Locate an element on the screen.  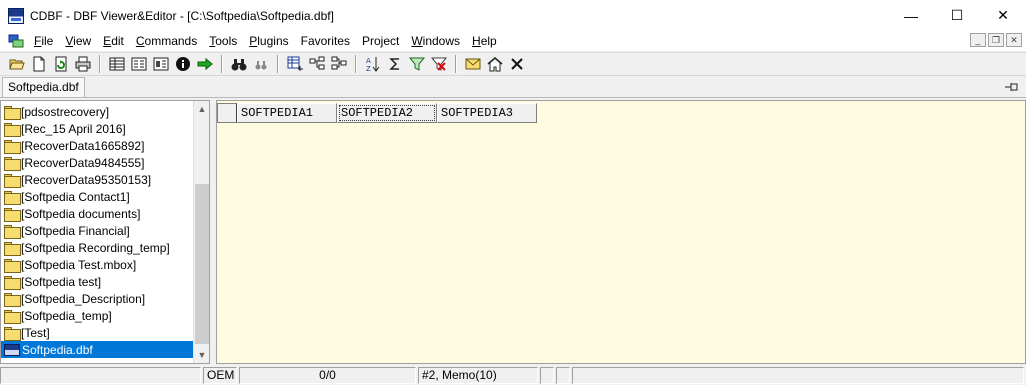
clear-filter-button is located at coordinates (439, 64).